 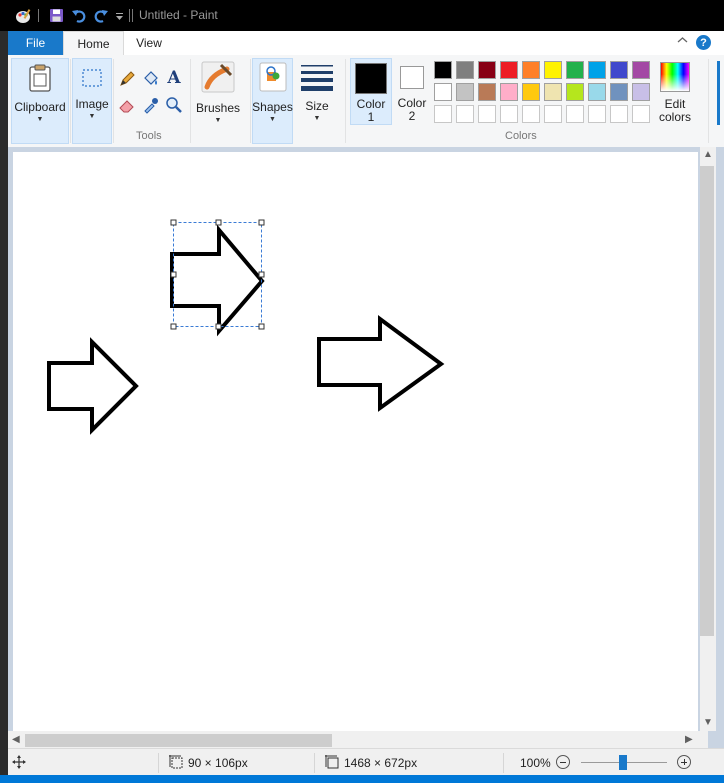 I want to click on clipboard-label: Clipboard, so click(x=40, y=107).